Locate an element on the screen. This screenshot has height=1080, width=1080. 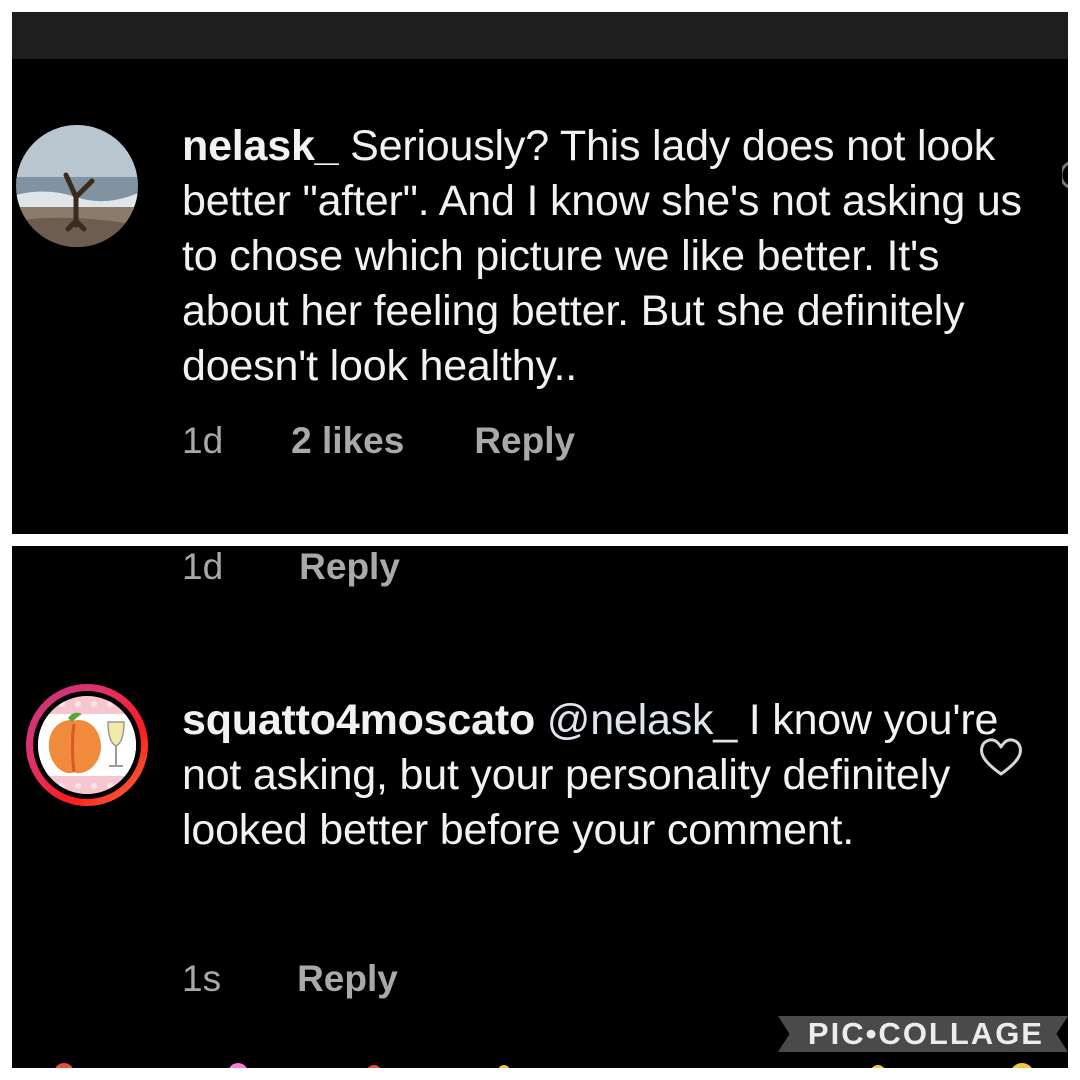
avatar-photo is located at coordinates (87, 745).